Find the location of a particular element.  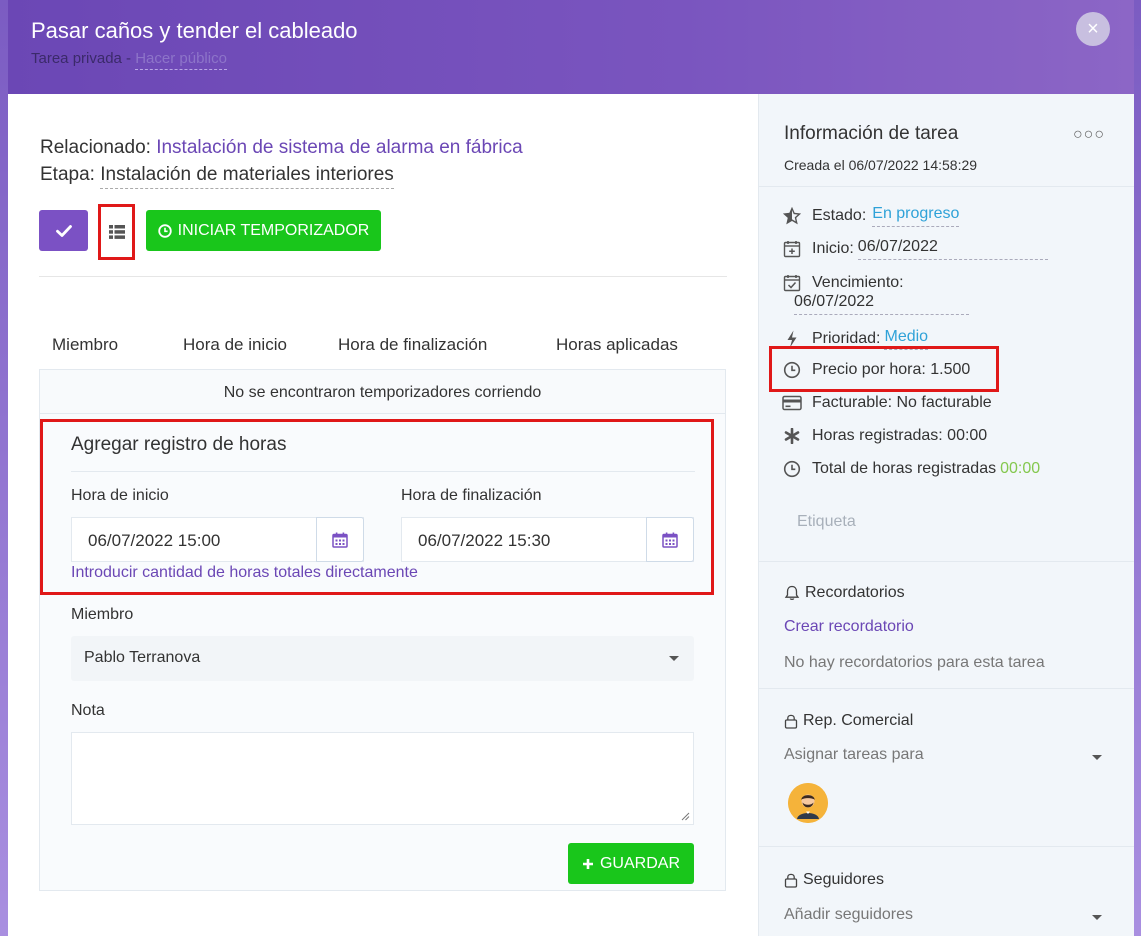

reminders-section-title: Recordatorios is located at coordinates (844, 593).